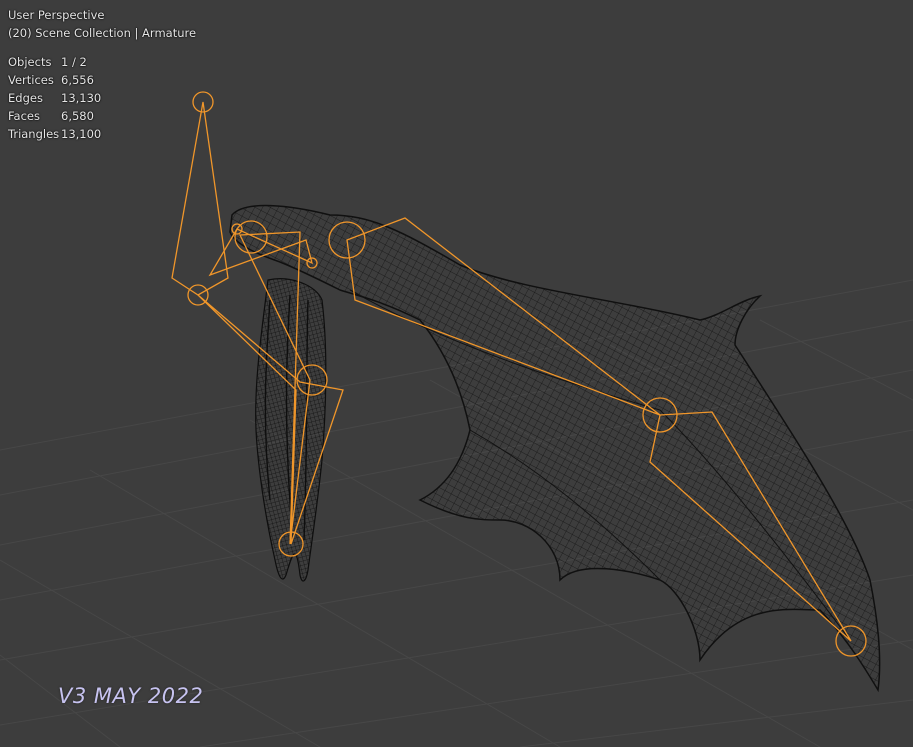 This screenshot has width=913, height=747. Describe the element at coordinates (81, 98) in the screenshot. I see `stat-value: 13,130` at that location.